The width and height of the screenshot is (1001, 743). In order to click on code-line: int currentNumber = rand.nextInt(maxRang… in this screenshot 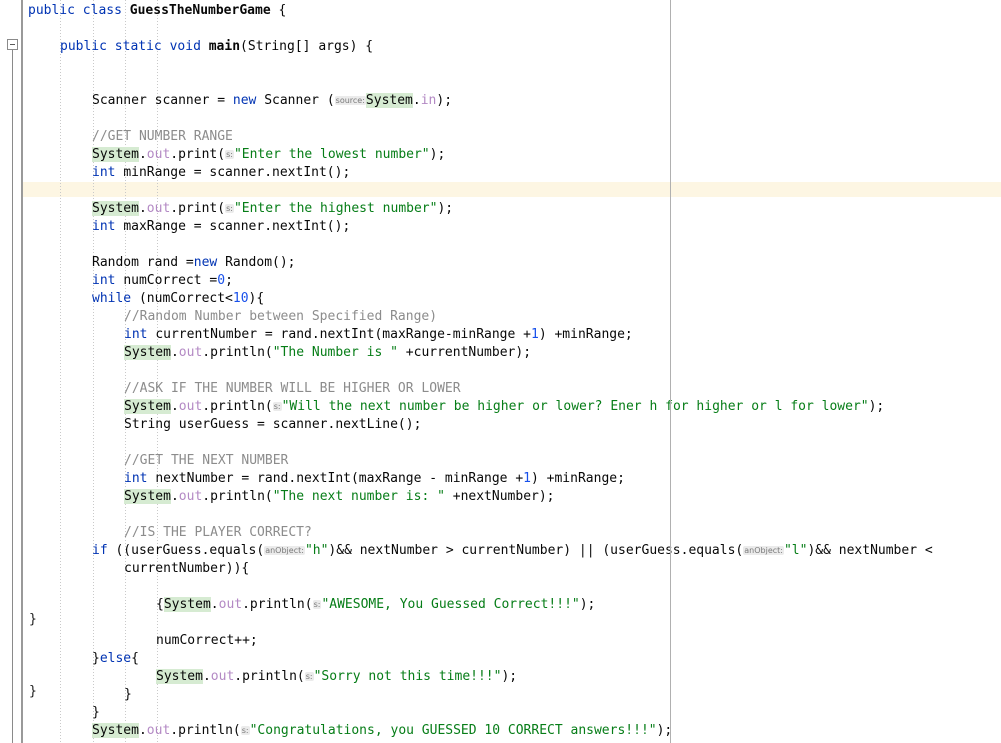, I will do `click(378, 335)`.